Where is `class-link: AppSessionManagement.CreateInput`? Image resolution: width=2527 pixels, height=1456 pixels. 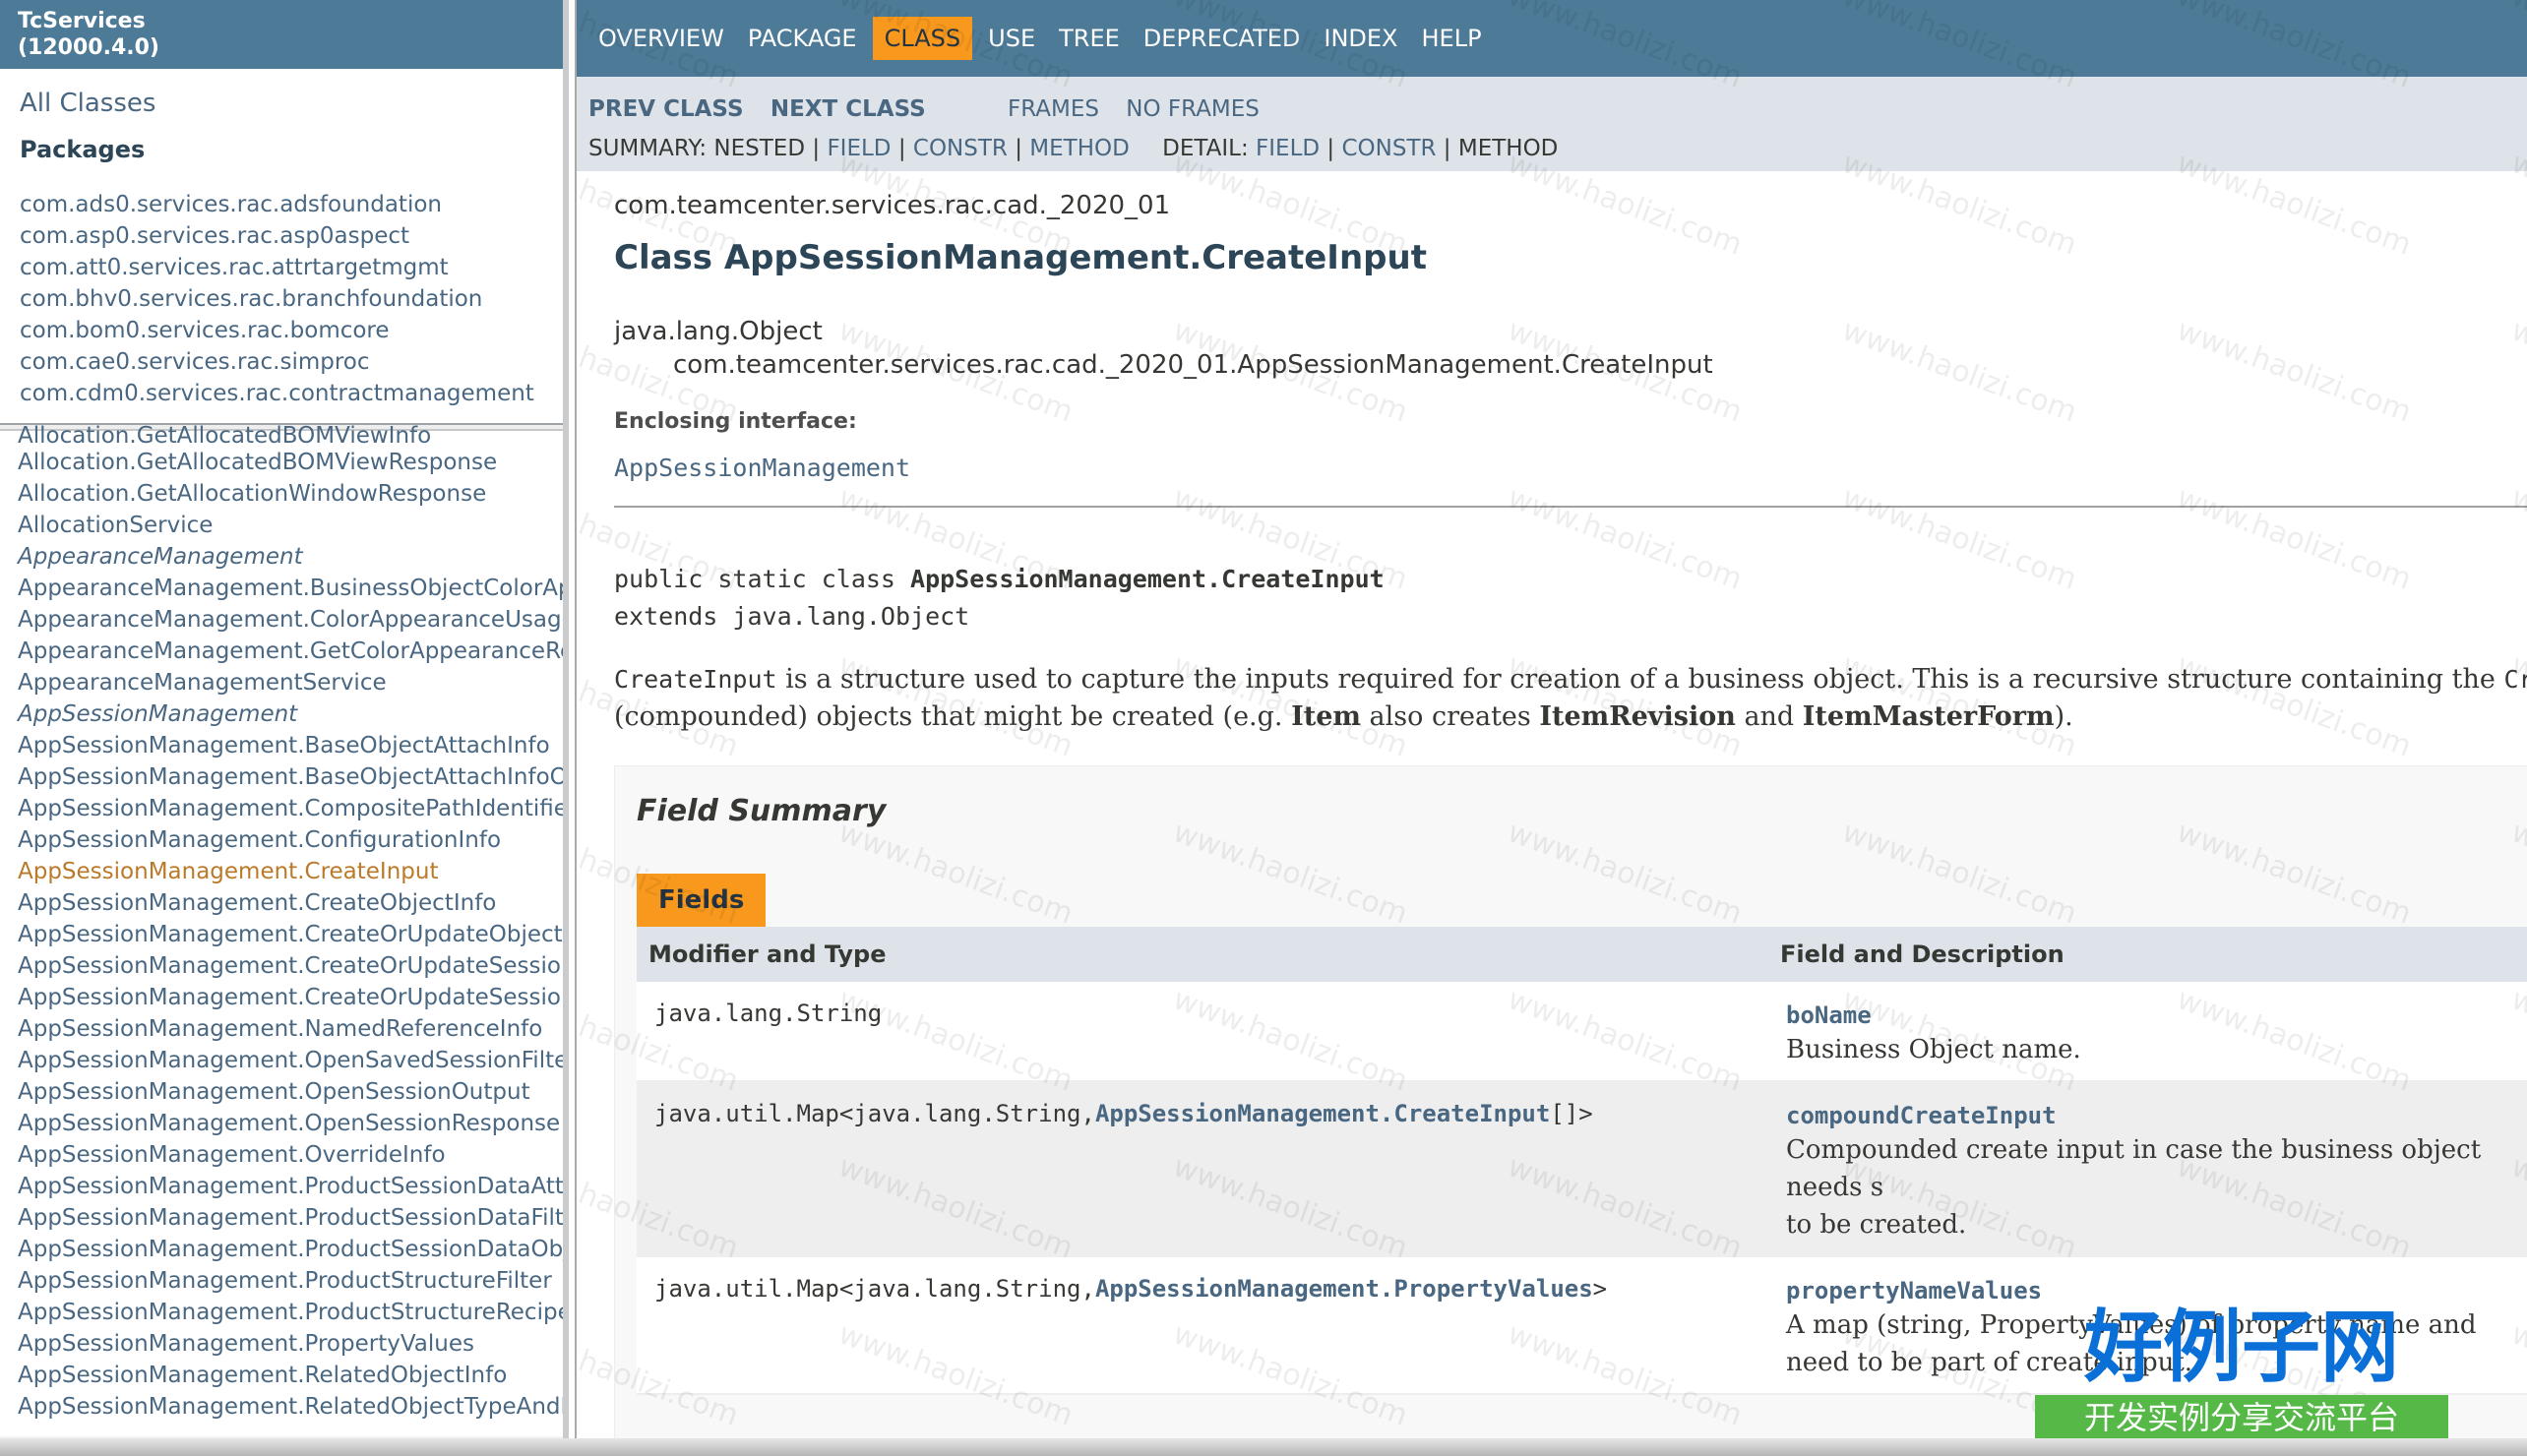 class-link: AppSessionManagement.CreateInput is located at coordinates (290, 871).